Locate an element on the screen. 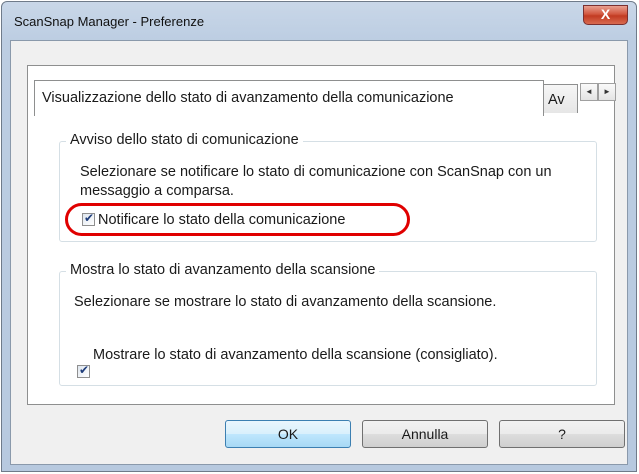  checkmark-icon: ✔ is located at coordinates (84, 370).